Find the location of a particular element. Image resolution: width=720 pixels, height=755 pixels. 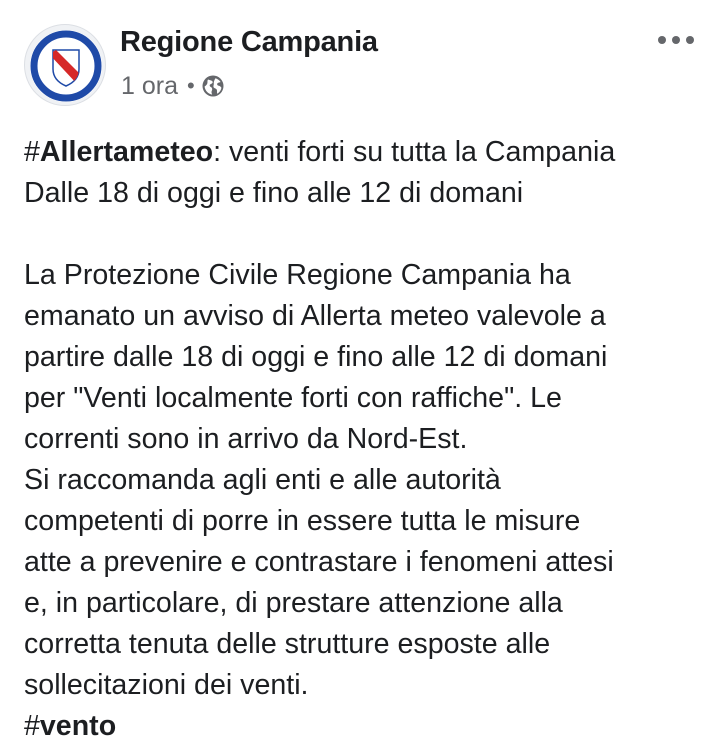

globe-icon is located at coordinates (213, 86).